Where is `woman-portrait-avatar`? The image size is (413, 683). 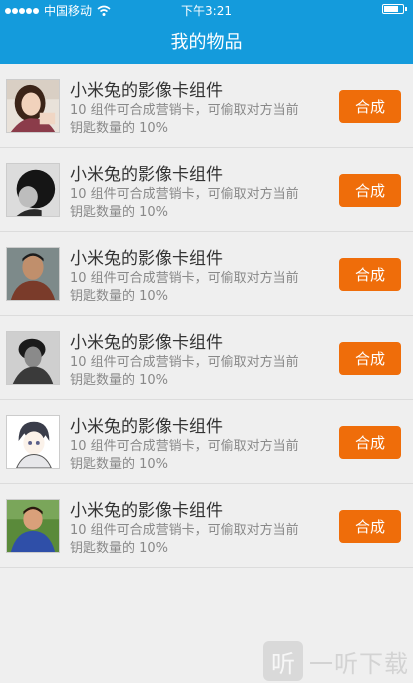
woman-portrait-avatar is located at coordinates (33, 106).